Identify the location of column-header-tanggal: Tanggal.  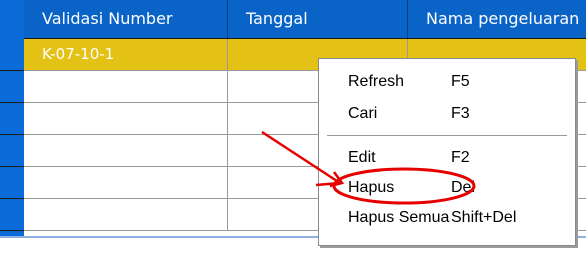
(318, 19).